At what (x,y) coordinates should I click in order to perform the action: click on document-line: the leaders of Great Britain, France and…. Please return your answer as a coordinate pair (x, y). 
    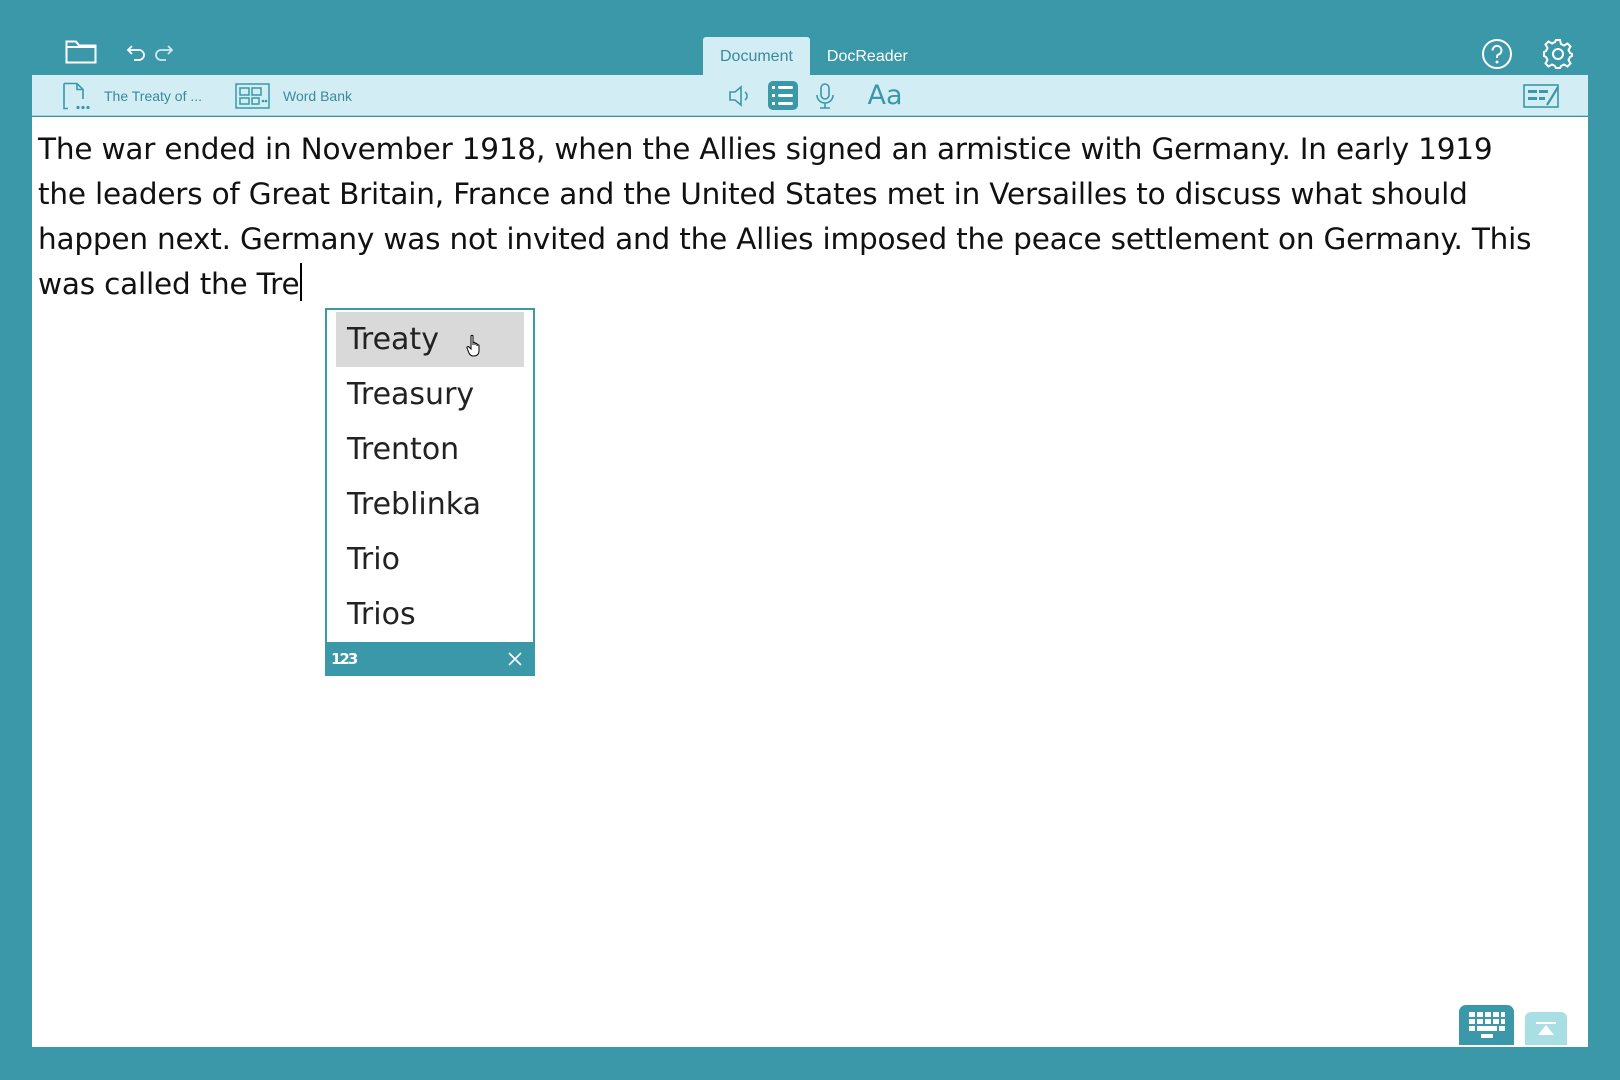
    Looking at the image, I should click on (753, 194).